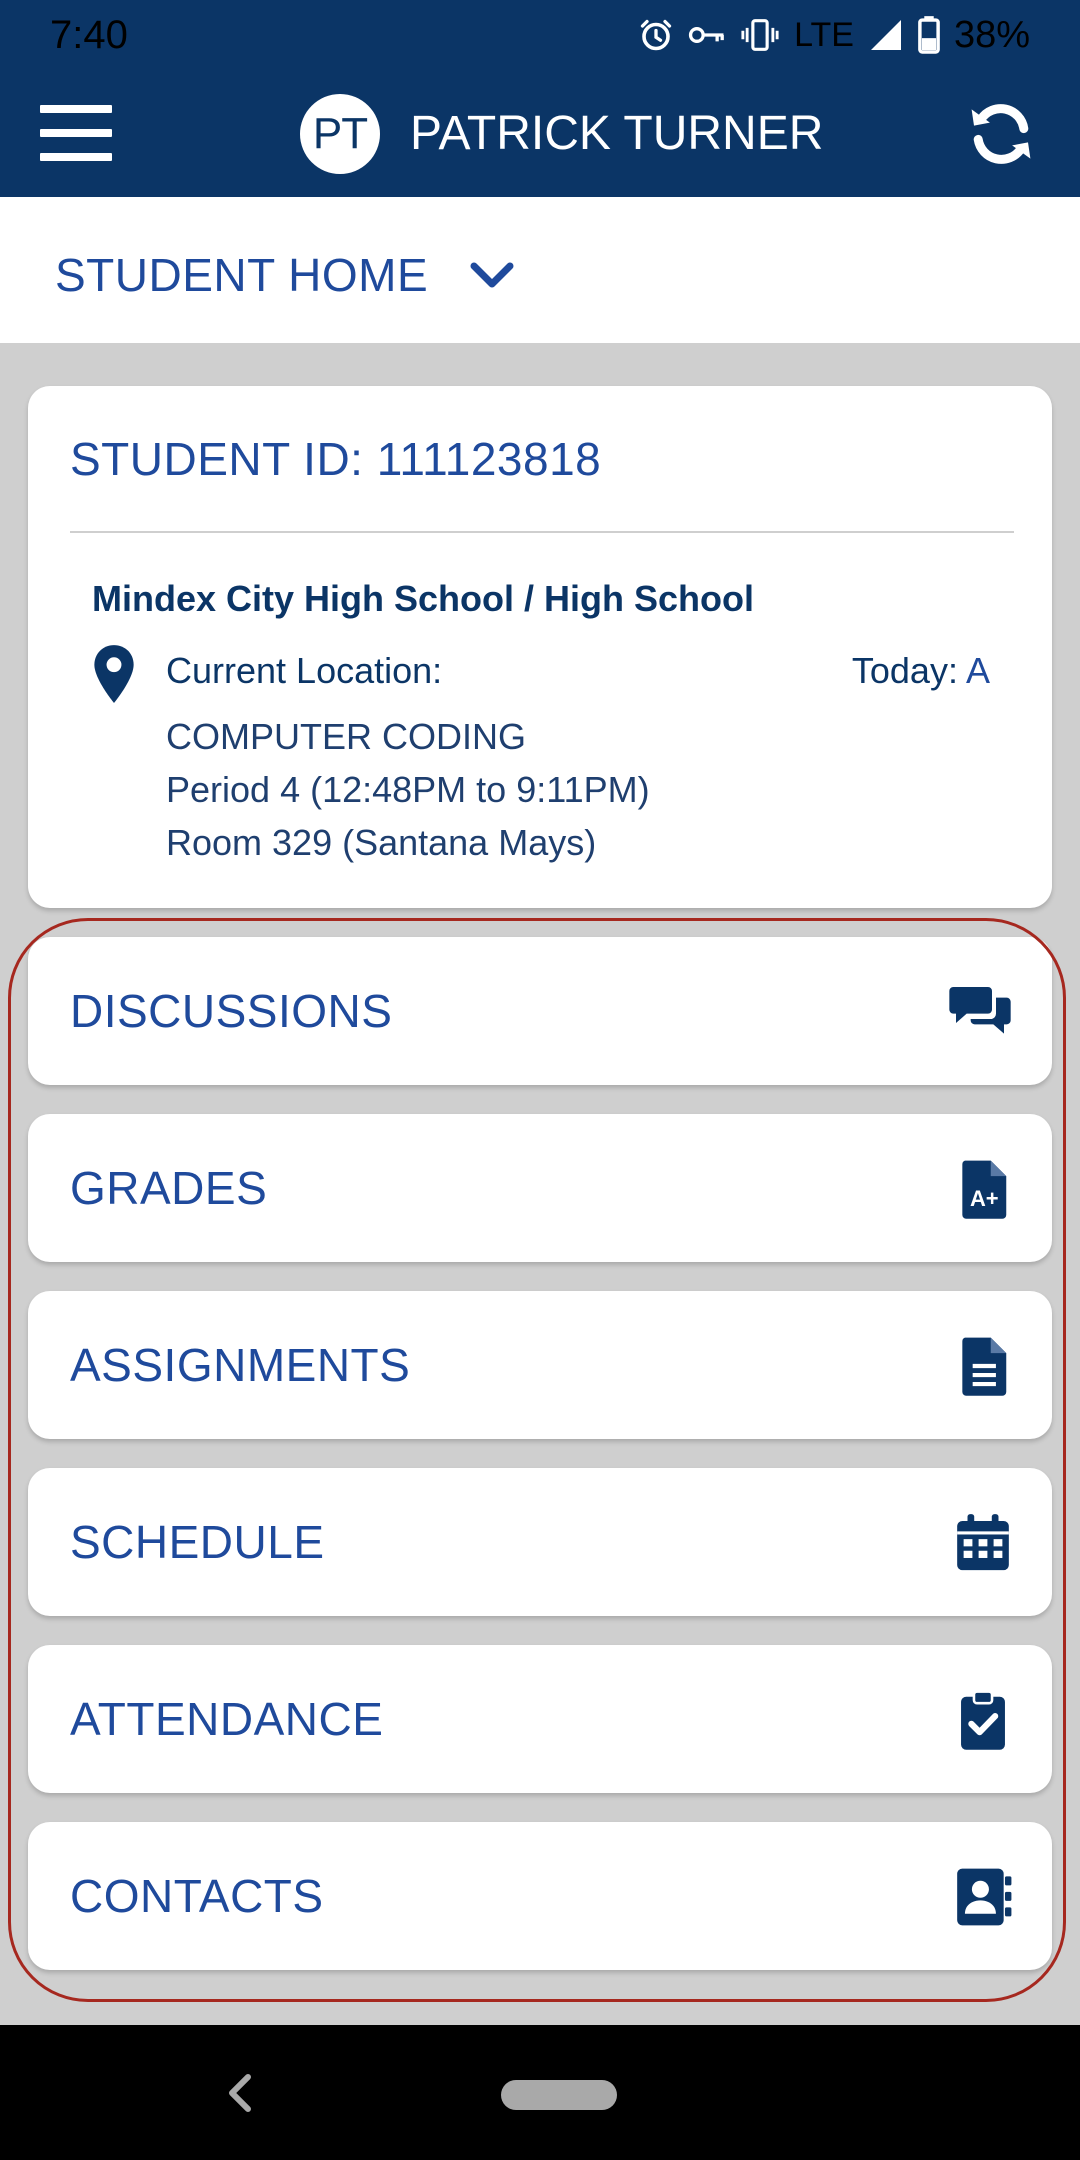 This screenshot has height=2160, width=1080. I want to click on clipboard-check-icon, so click(983, 1720).